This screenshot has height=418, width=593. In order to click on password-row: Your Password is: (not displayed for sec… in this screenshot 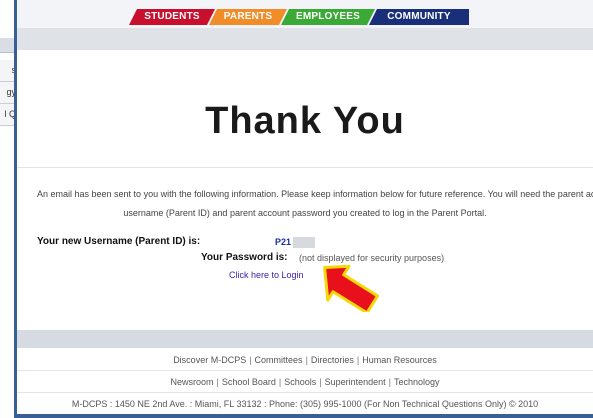, I will do `click(305, 259)`.